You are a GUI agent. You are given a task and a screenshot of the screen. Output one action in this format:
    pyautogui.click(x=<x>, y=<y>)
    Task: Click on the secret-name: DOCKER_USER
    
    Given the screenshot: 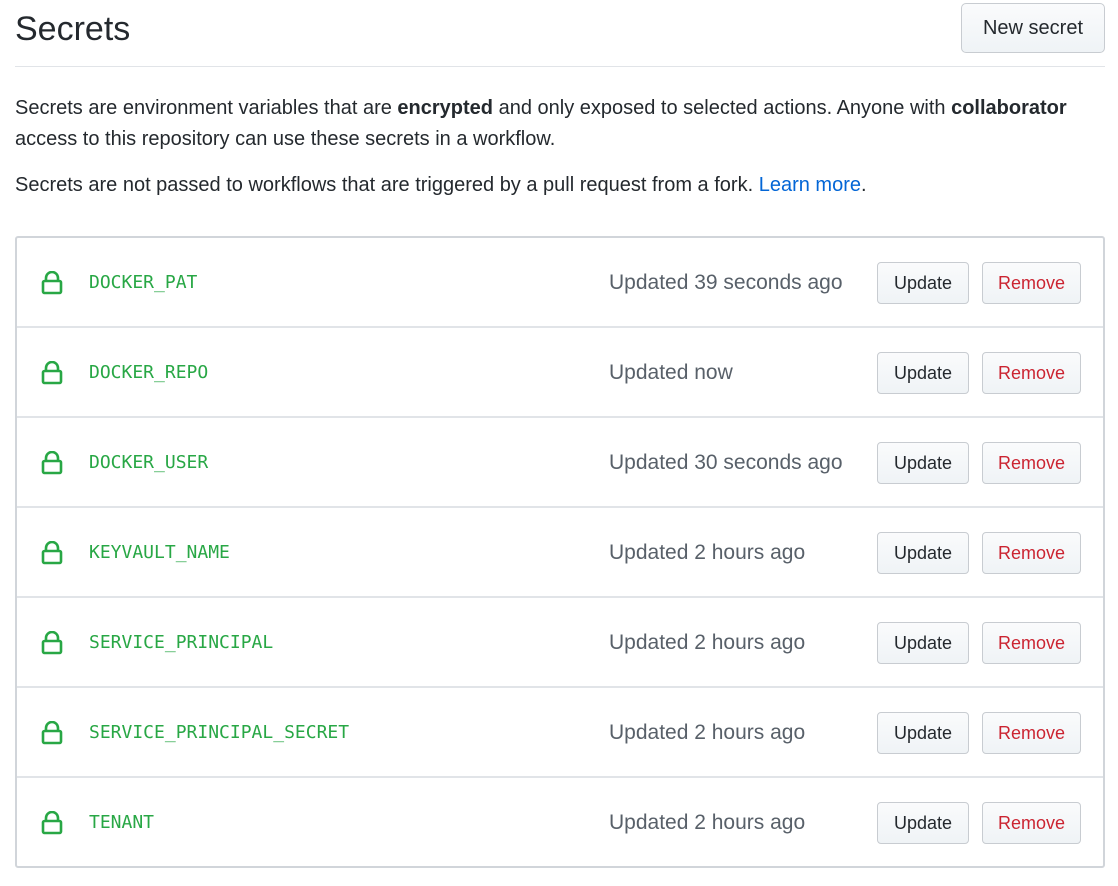 What is the action you would take?
    pyautogui.click(x=149, y=462)
    